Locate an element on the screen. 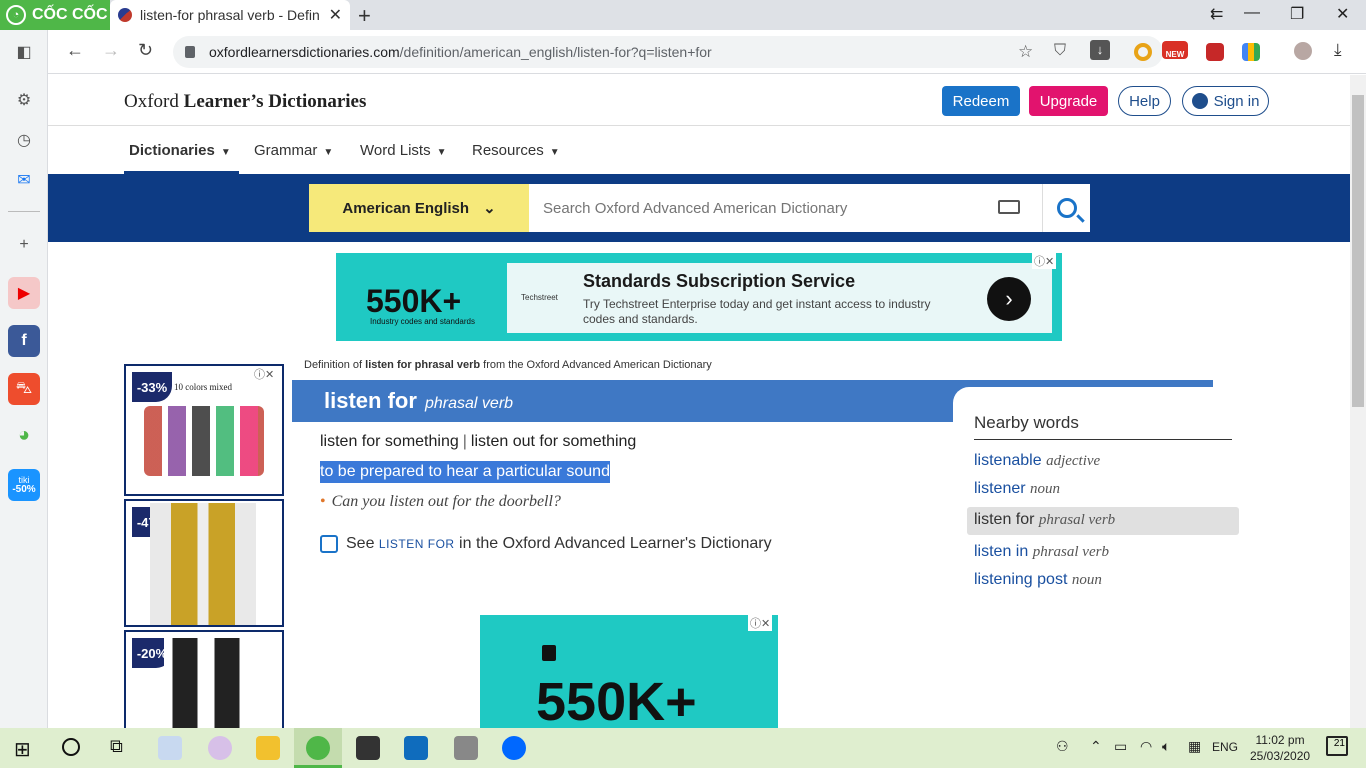 The image size is (1366, 768). nav-dictionaries: Dictionaries ▼ is located at coordinates (180, 150).